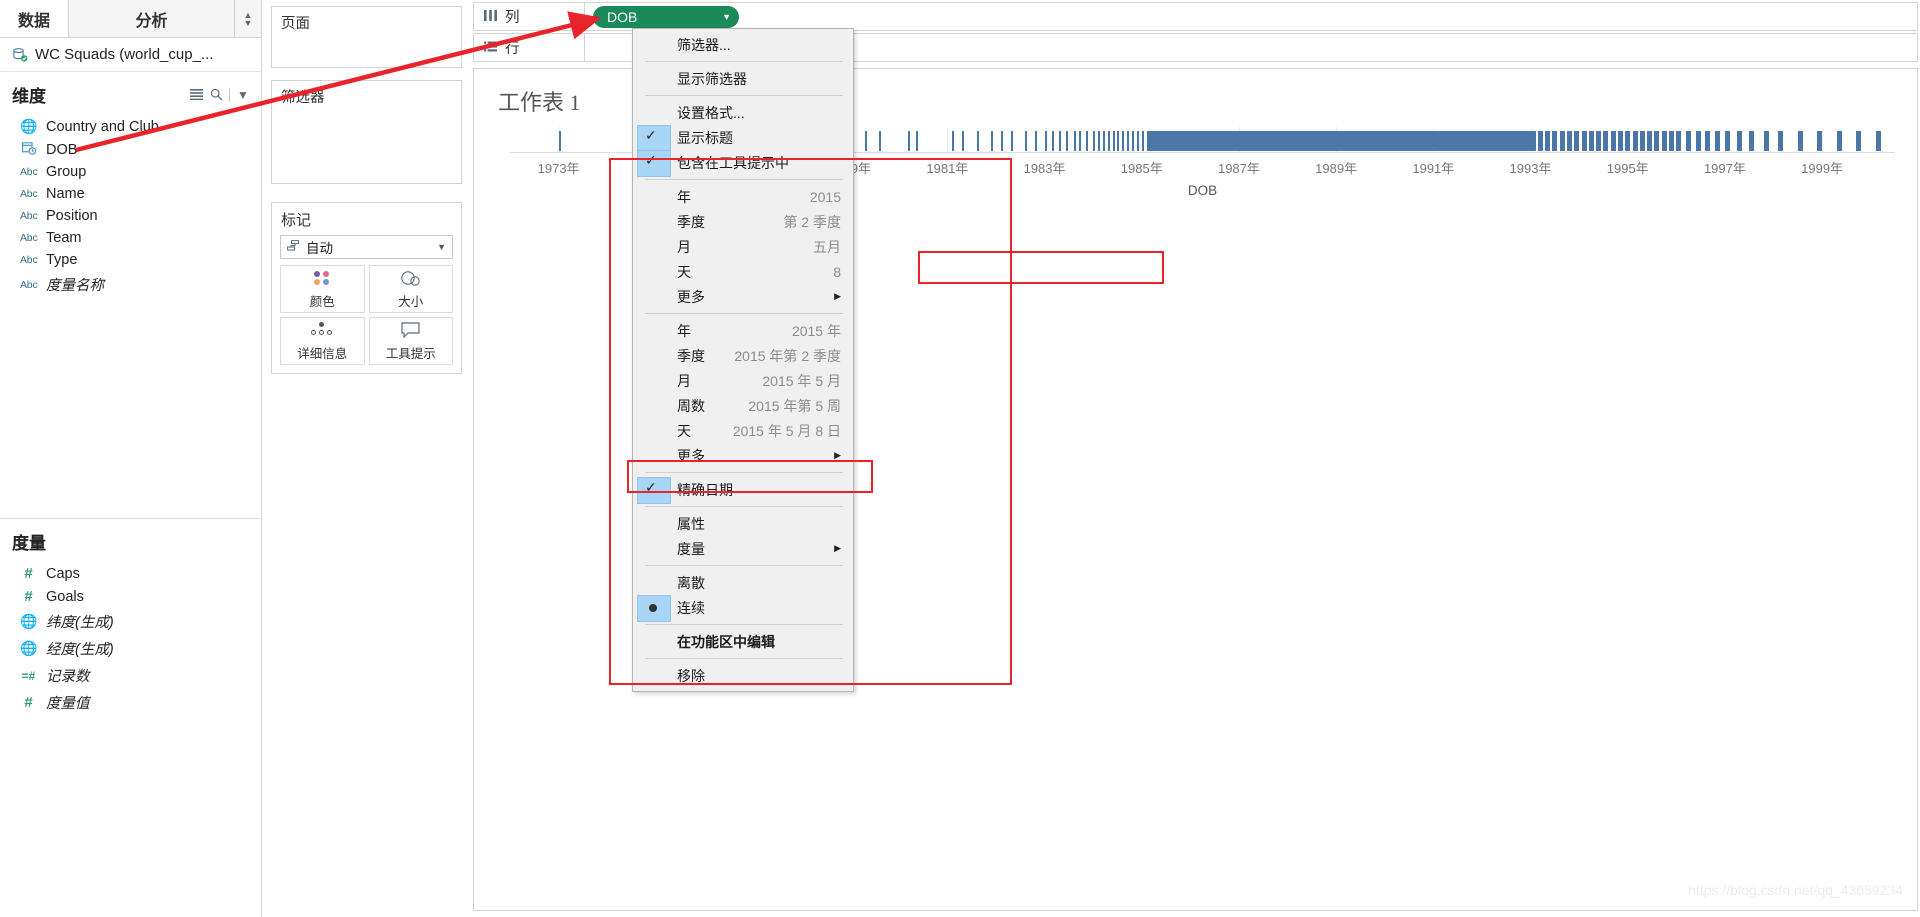 The height and width of the screenshot is (917, 1920). What do you see at coordinates (743, 296) in the screenshot?
I see `menu-item-more-d: 更多 ▶` at bounding box center [743, 296].